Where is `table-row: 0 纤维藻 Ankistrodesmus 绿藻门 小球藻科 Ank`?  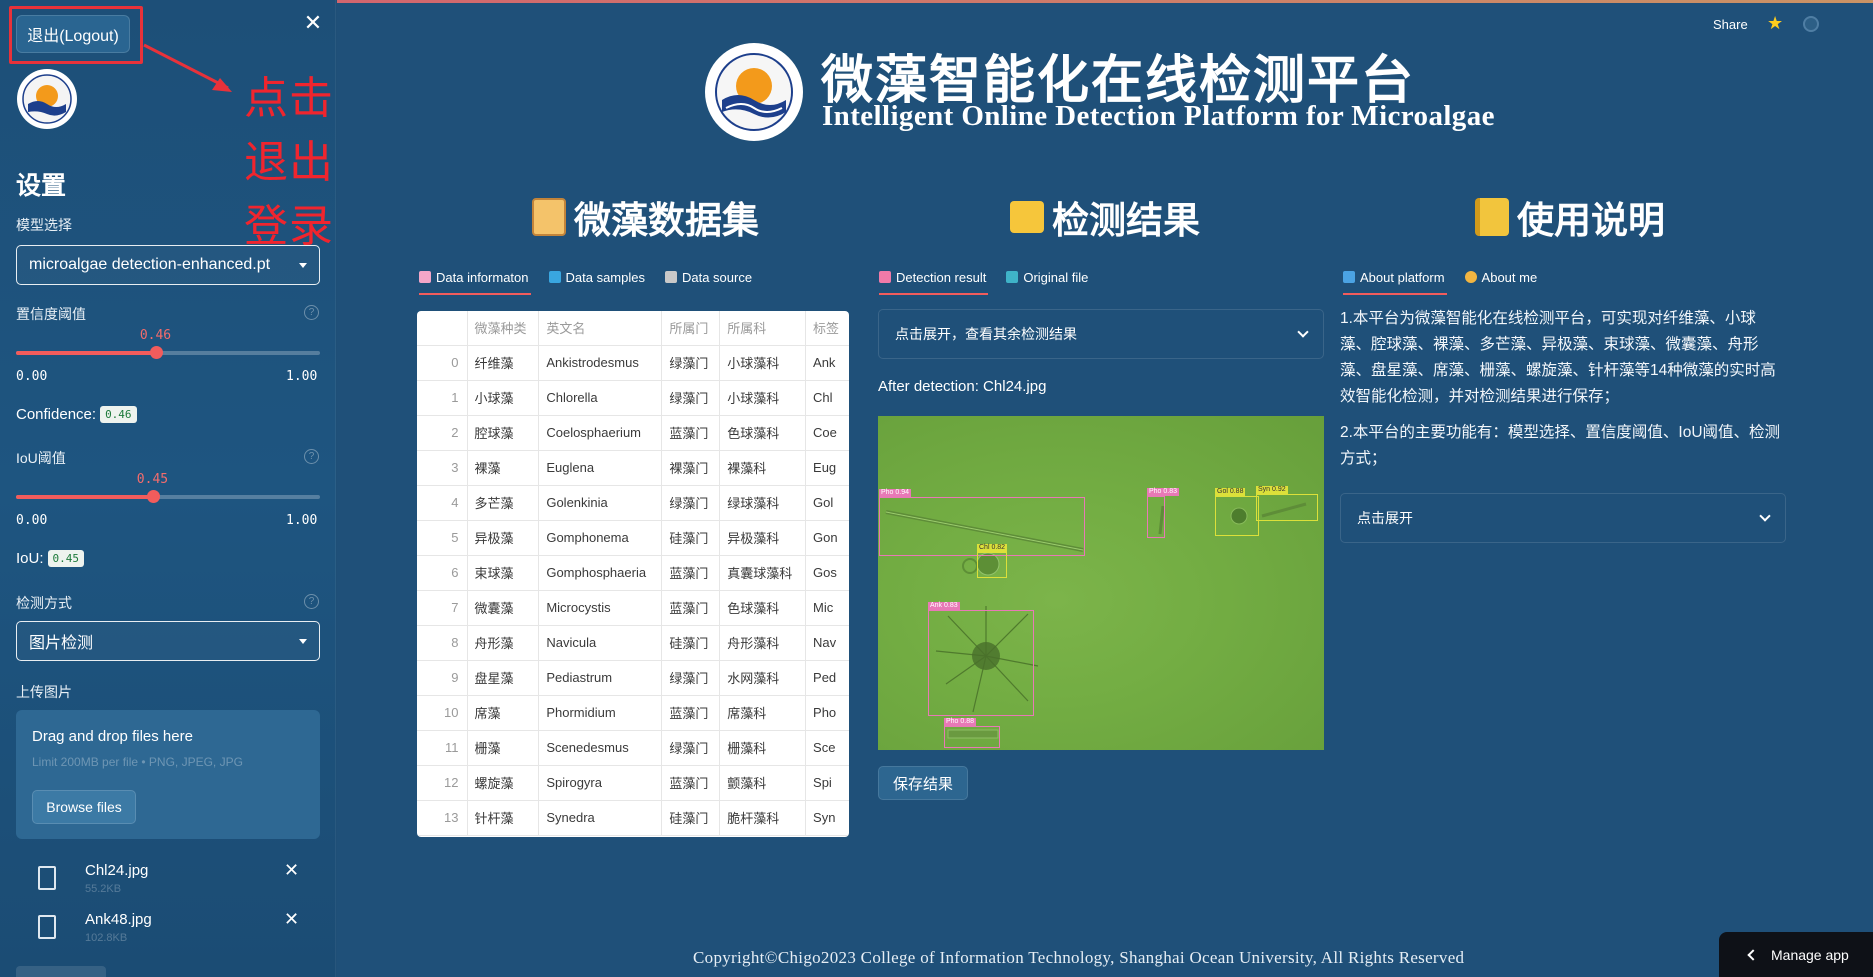
table-row: 0 纤维藻 Ankistrodesmus 绿藻门 小球藻科 Ank is located at coordinates (633, 363).